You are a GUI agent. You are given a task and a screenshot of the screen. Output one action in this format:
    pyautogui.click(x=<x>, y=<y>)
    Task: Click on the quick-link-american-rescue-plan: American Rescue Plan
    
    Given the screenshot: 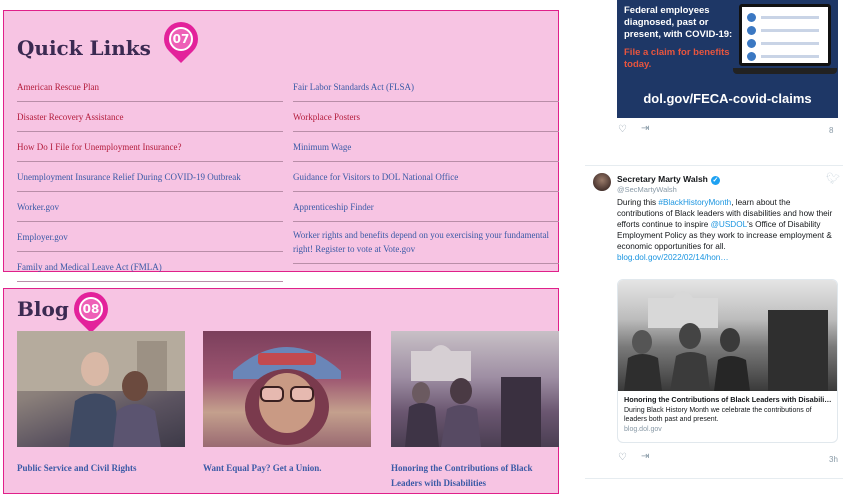 What is the action you would take?
    pyautogui.click(x=150, y=87)
    